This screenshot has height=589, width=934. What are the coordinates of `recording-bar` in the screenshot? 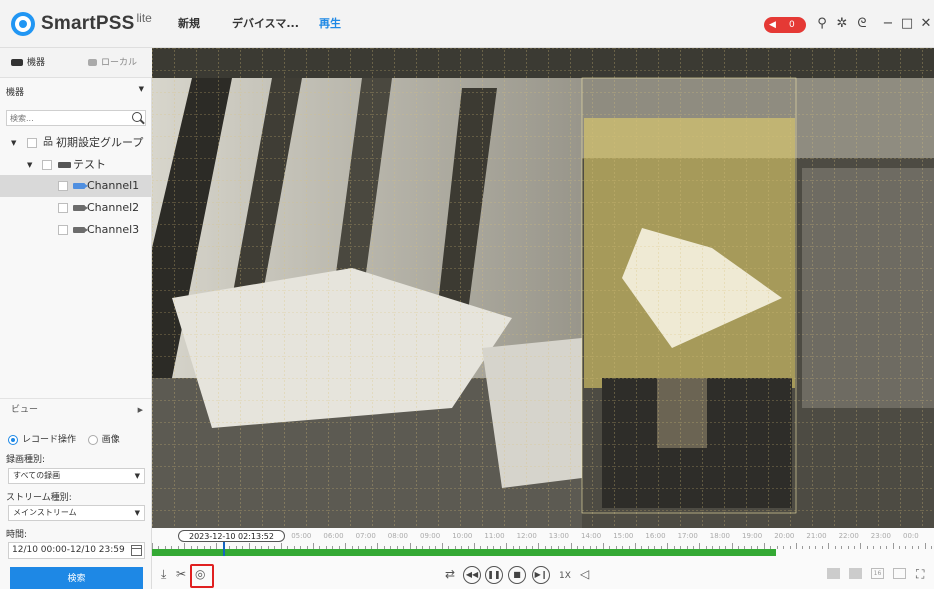 It's located at (464, 552).